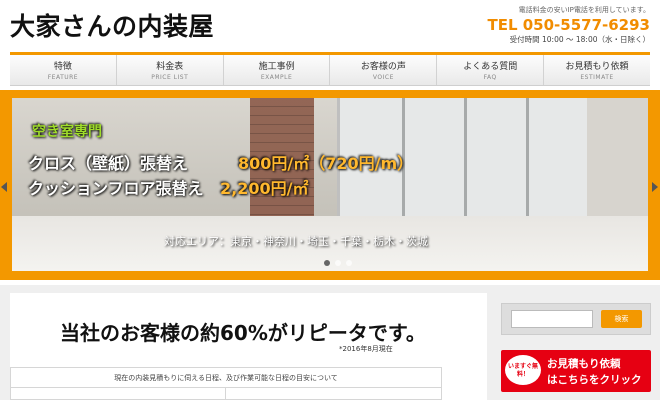  What do you see at coordinates (62, 67) in the screenshot?
I see `nav-label: 特徴` at bounding box center [62, 67].